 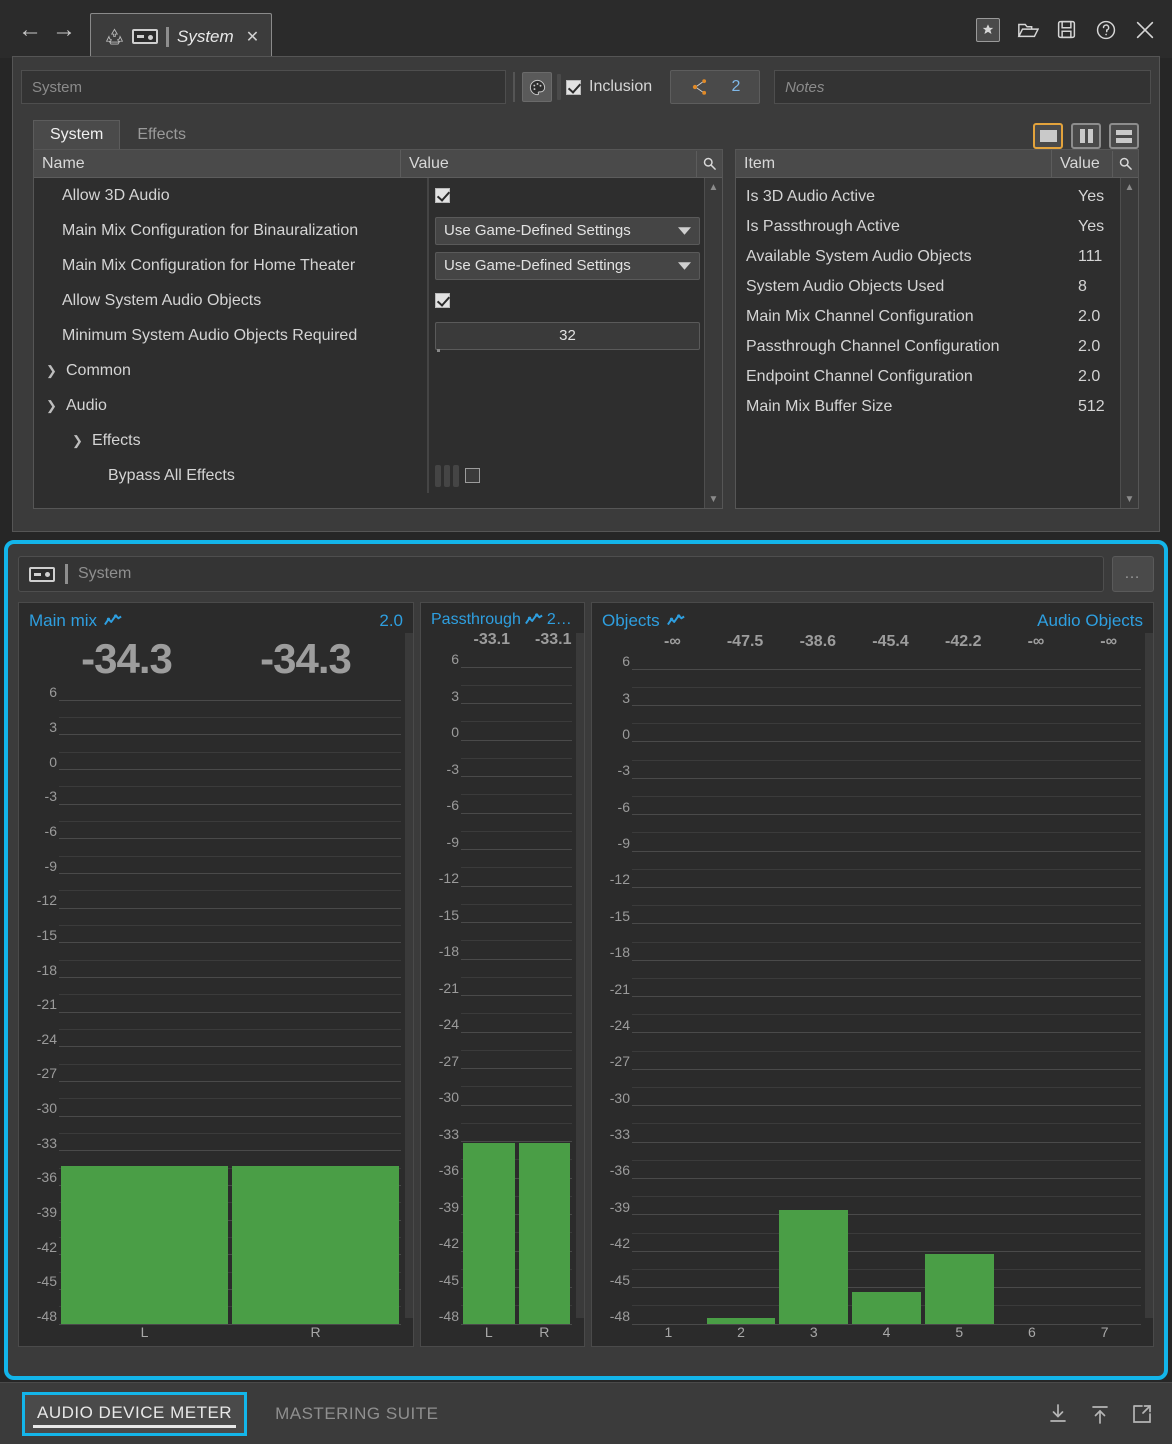 What do you see at coordinates (1106, 30) in the screenshot?
I see `help-icon` at bounding box center [1106, 30].